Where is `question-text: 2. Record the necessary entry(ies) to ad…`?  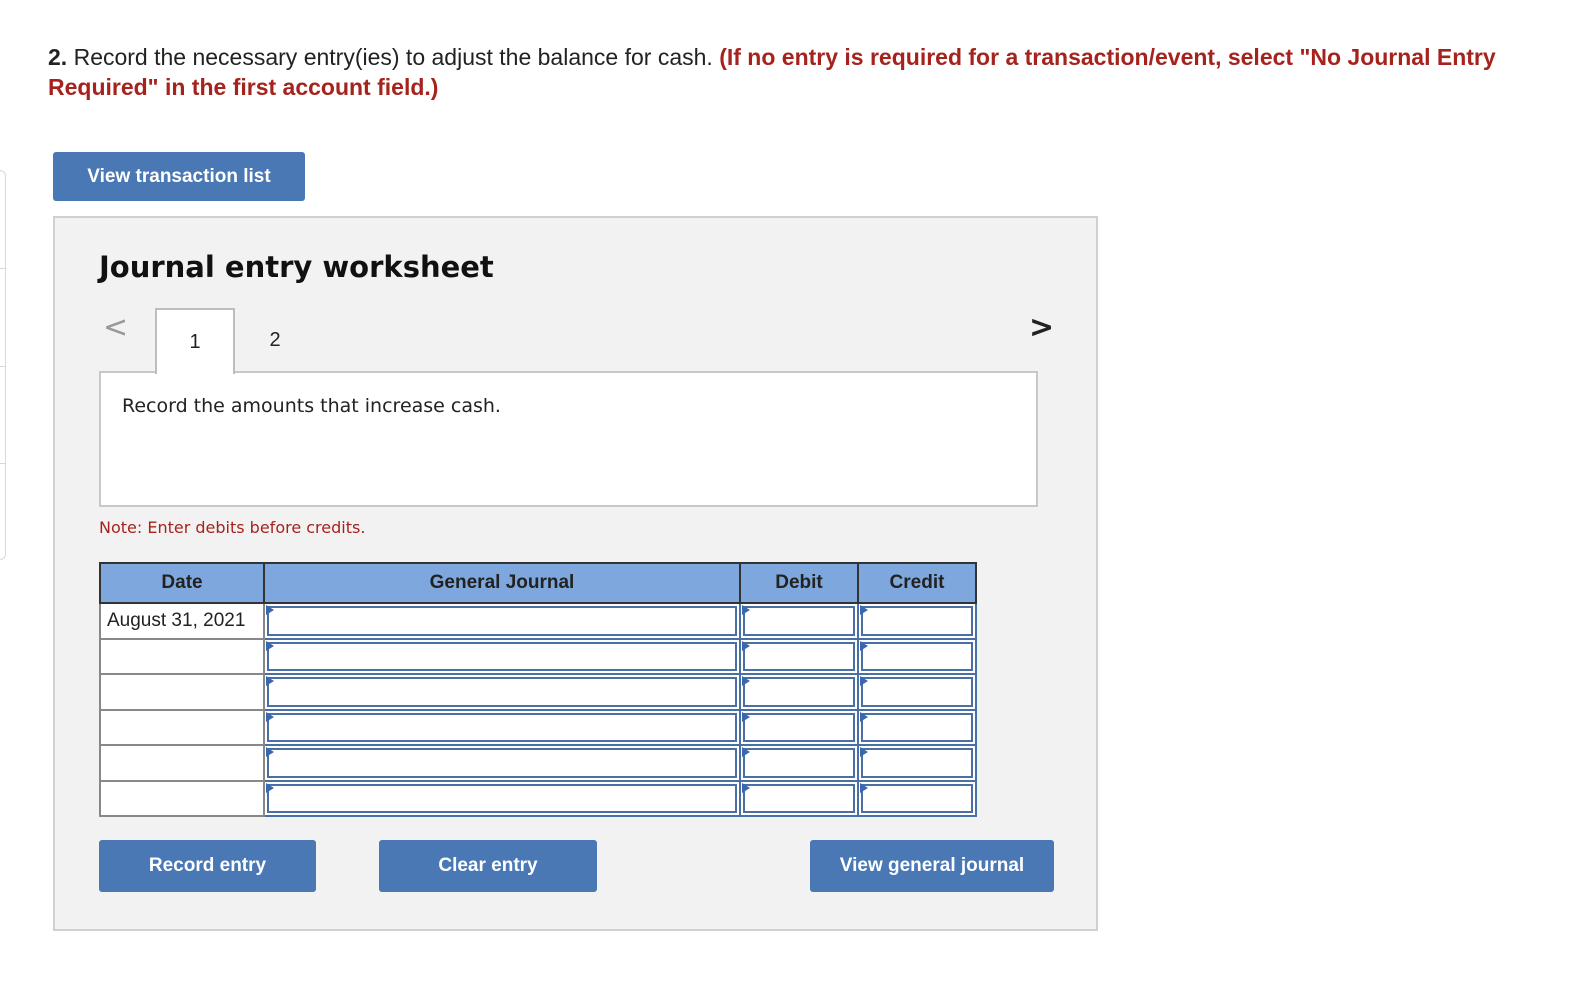 question-text: 2. Record the necessary entry(ies) to ad… is located at coordinates (798, 72).